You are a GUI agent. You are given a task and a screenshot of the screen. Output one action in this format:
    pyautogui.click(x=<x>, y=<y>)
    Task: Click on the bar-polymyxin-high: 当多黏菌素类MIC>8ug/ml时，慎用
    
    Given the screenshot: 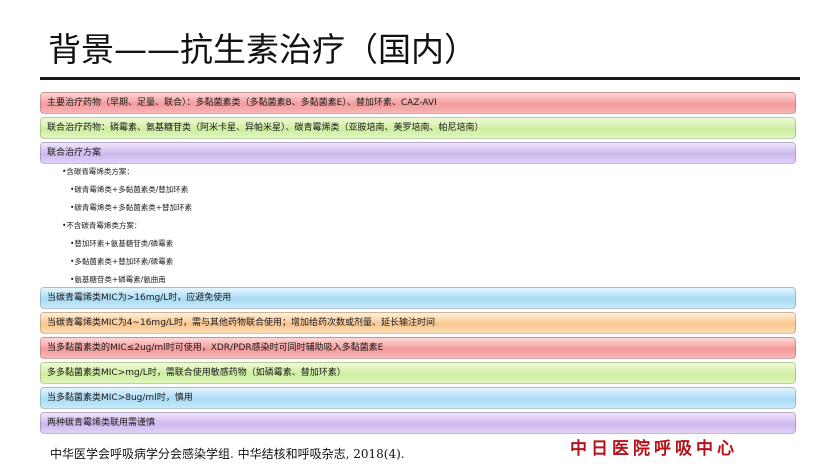 What is the action you would take?
    pyautogui.click(x=418, y=398)
    